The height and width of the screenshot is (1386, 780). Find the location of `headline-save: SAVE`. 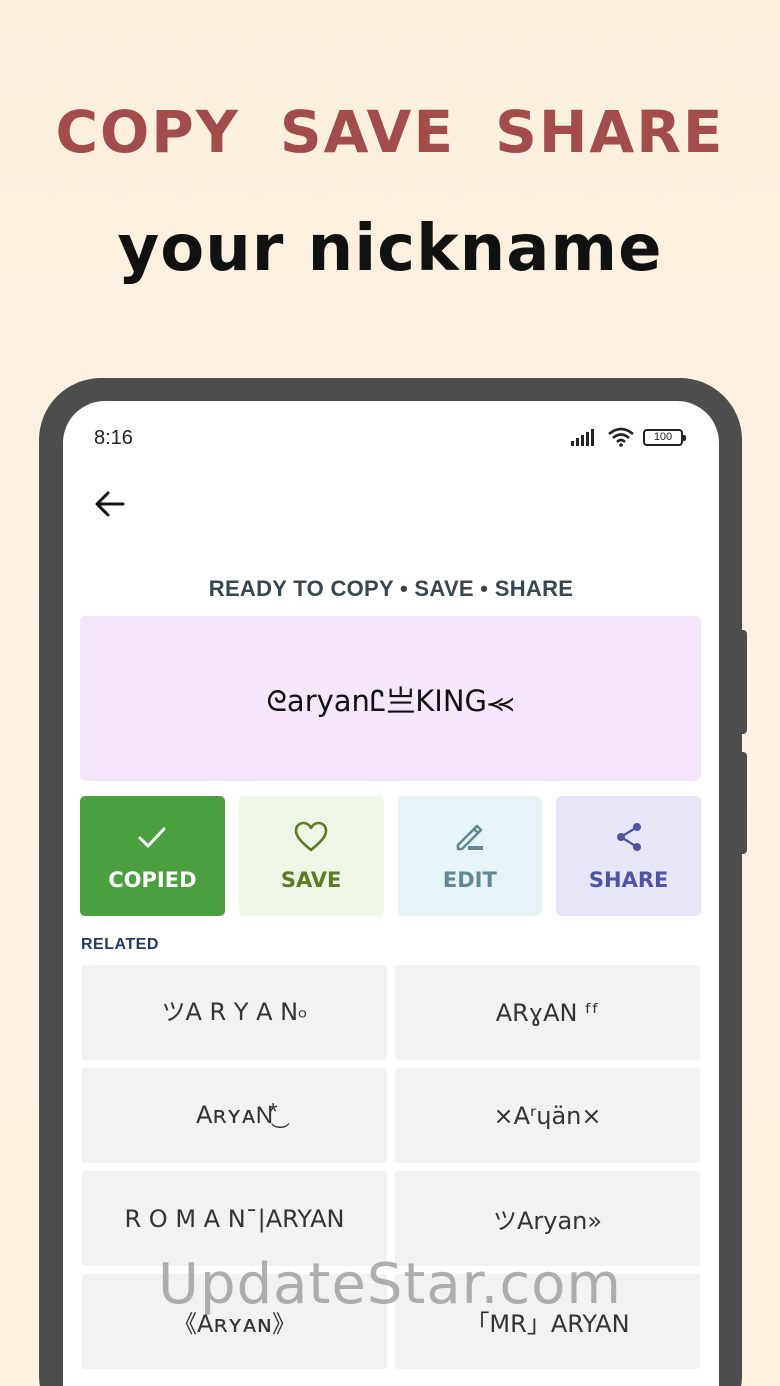

headline-save: SAVE is located at coordinates (367, 132).